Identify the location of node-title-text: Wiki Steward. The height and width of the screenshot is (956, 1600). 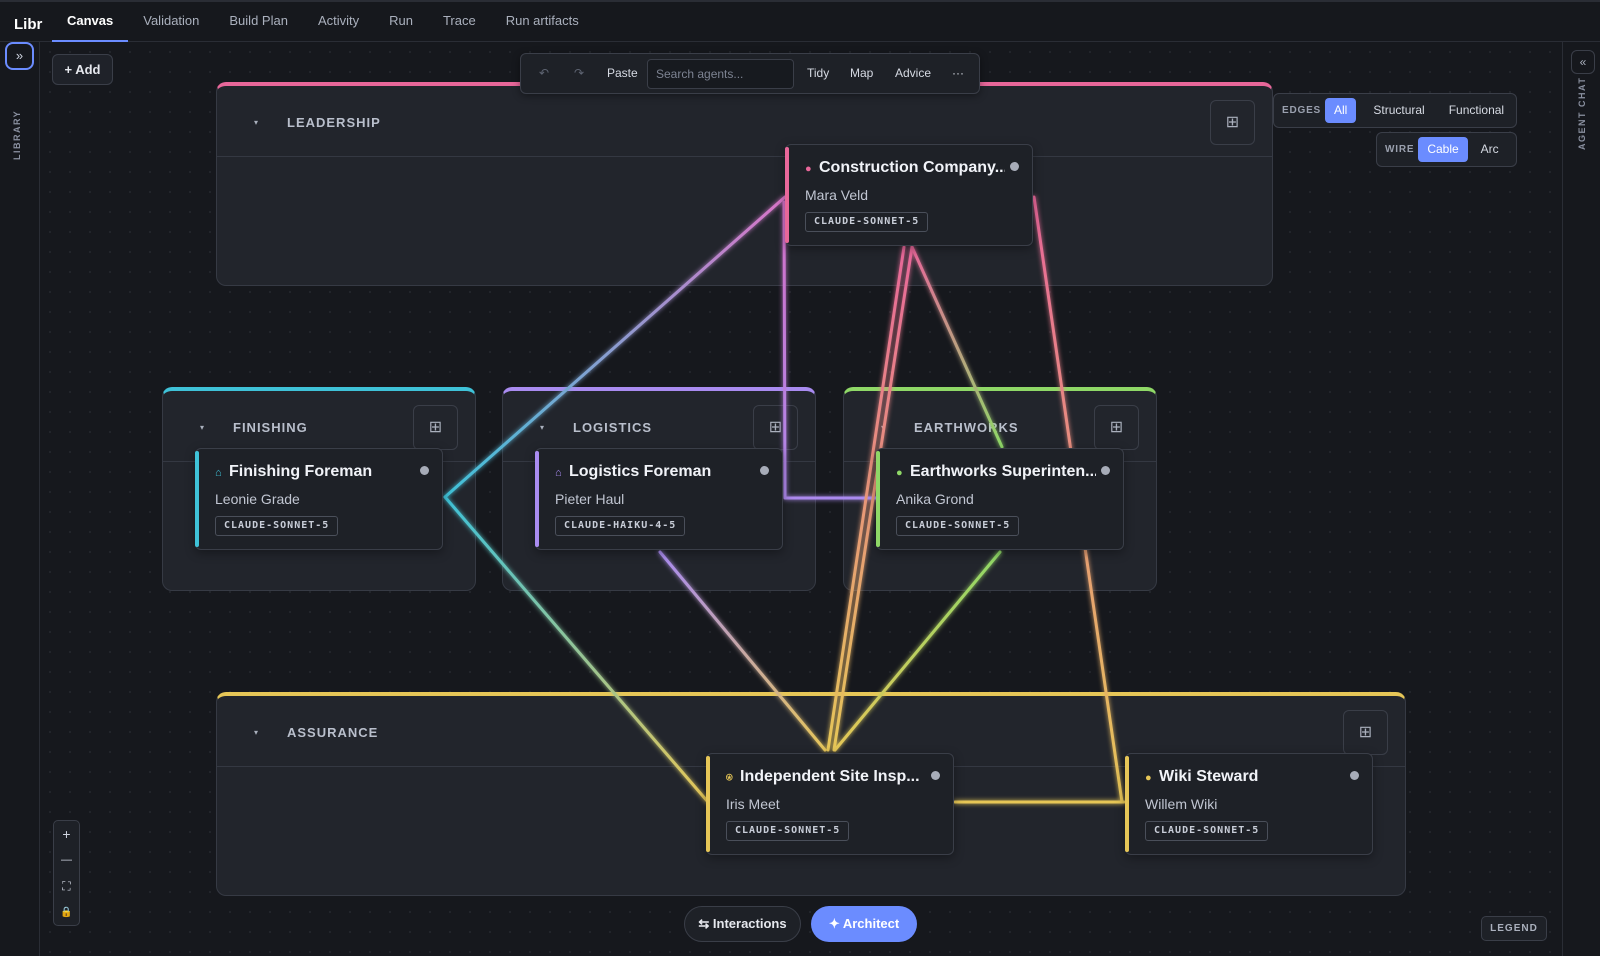
(1209, 776).